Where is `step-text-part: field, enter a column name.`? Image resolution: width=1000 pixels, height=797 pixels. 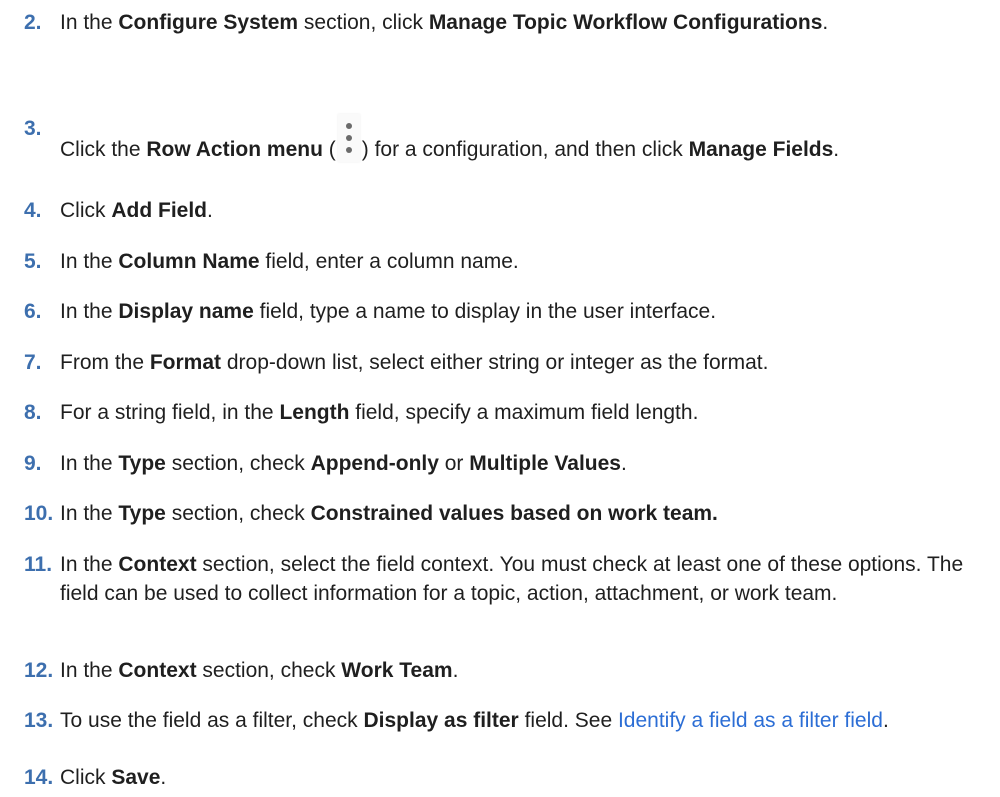
step-text-part: field, enter a column name. is located at coordinates (389, 261).